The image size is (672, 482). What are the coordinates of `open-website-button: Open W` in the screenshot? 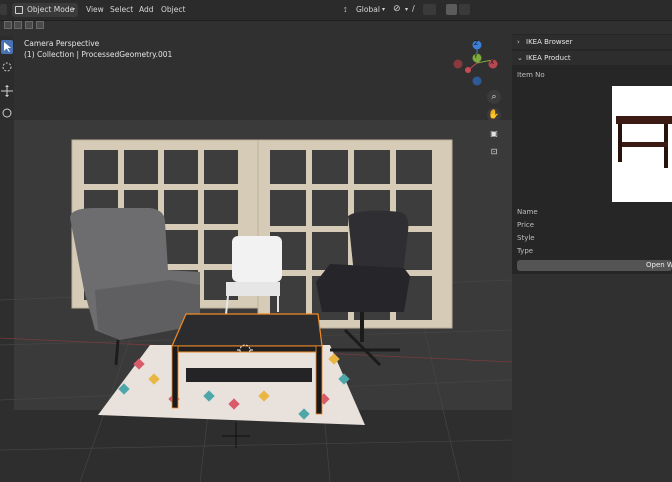 It's located at (594, 265).